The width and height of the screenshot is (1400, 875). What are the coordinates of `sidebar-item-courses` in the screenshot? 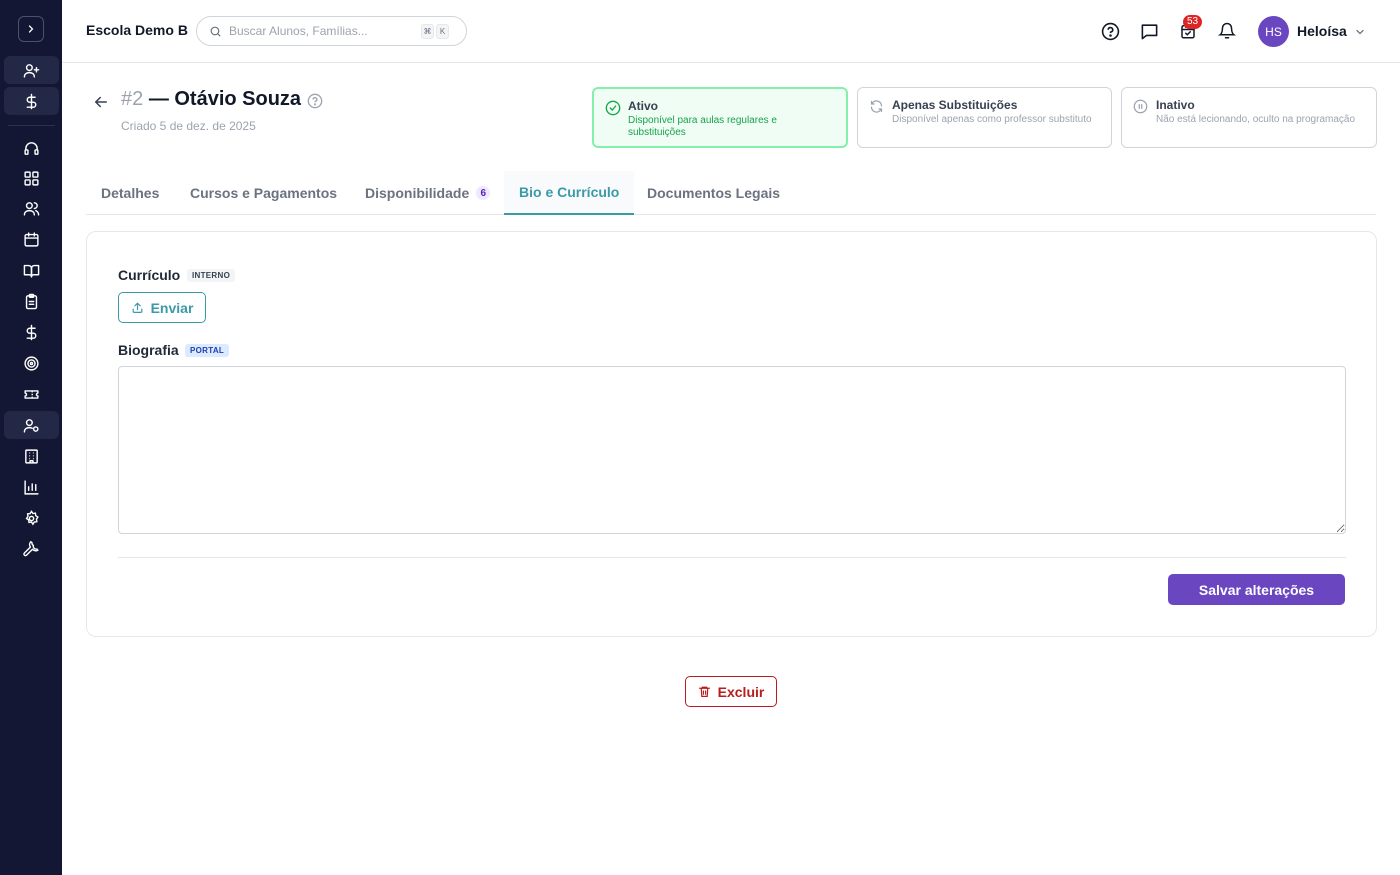 It's located at (31, 270).